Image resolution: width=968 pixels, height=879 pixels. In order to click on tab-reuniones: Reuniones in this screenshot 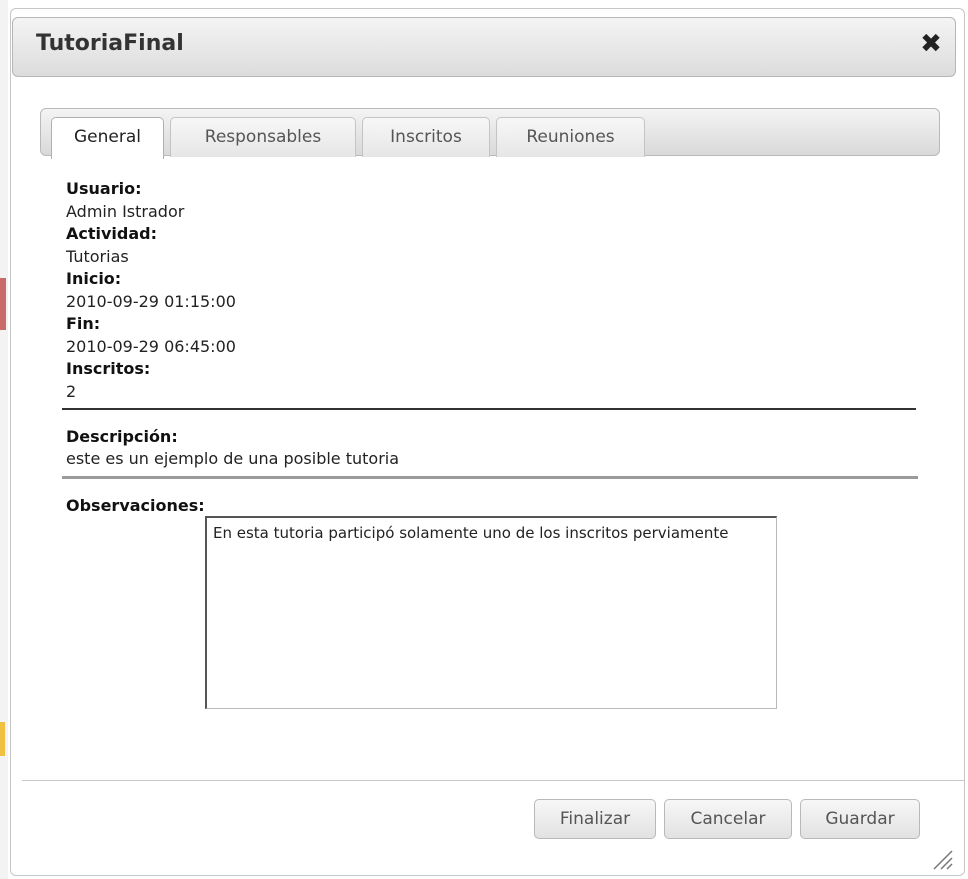, I will do `click(570, 137)`.